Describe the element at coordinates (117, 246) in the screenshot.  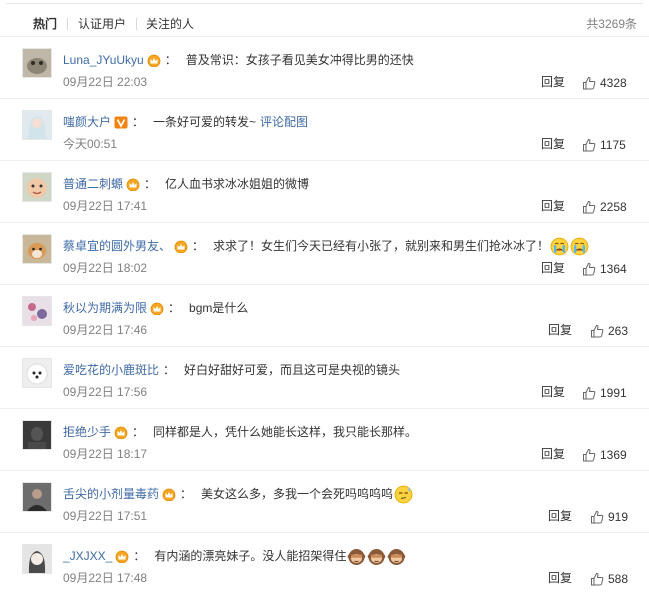
I see `username-link: 蔡卓宜的圆外男友、` at that location.